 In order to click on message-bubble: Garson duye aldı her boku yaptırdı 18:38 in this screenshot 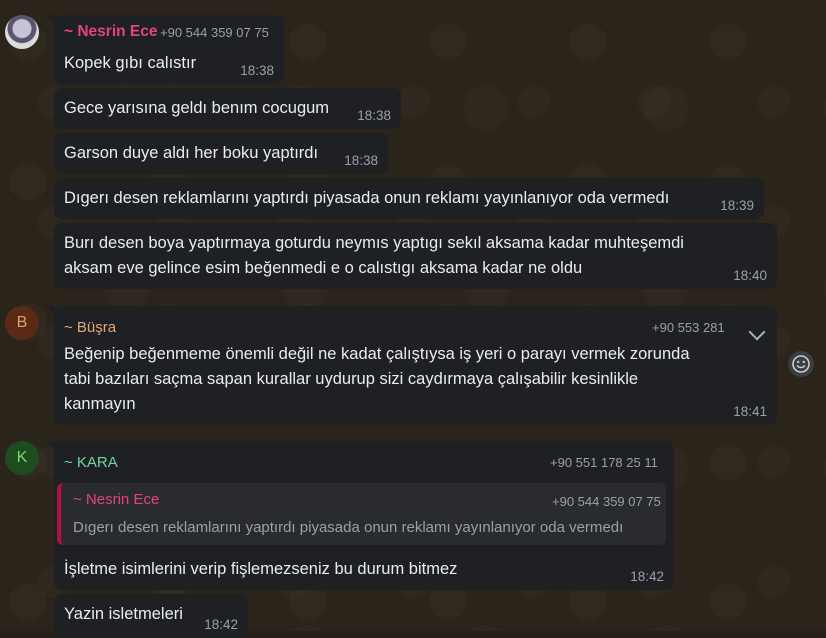, I will do `click(221, 153)`.